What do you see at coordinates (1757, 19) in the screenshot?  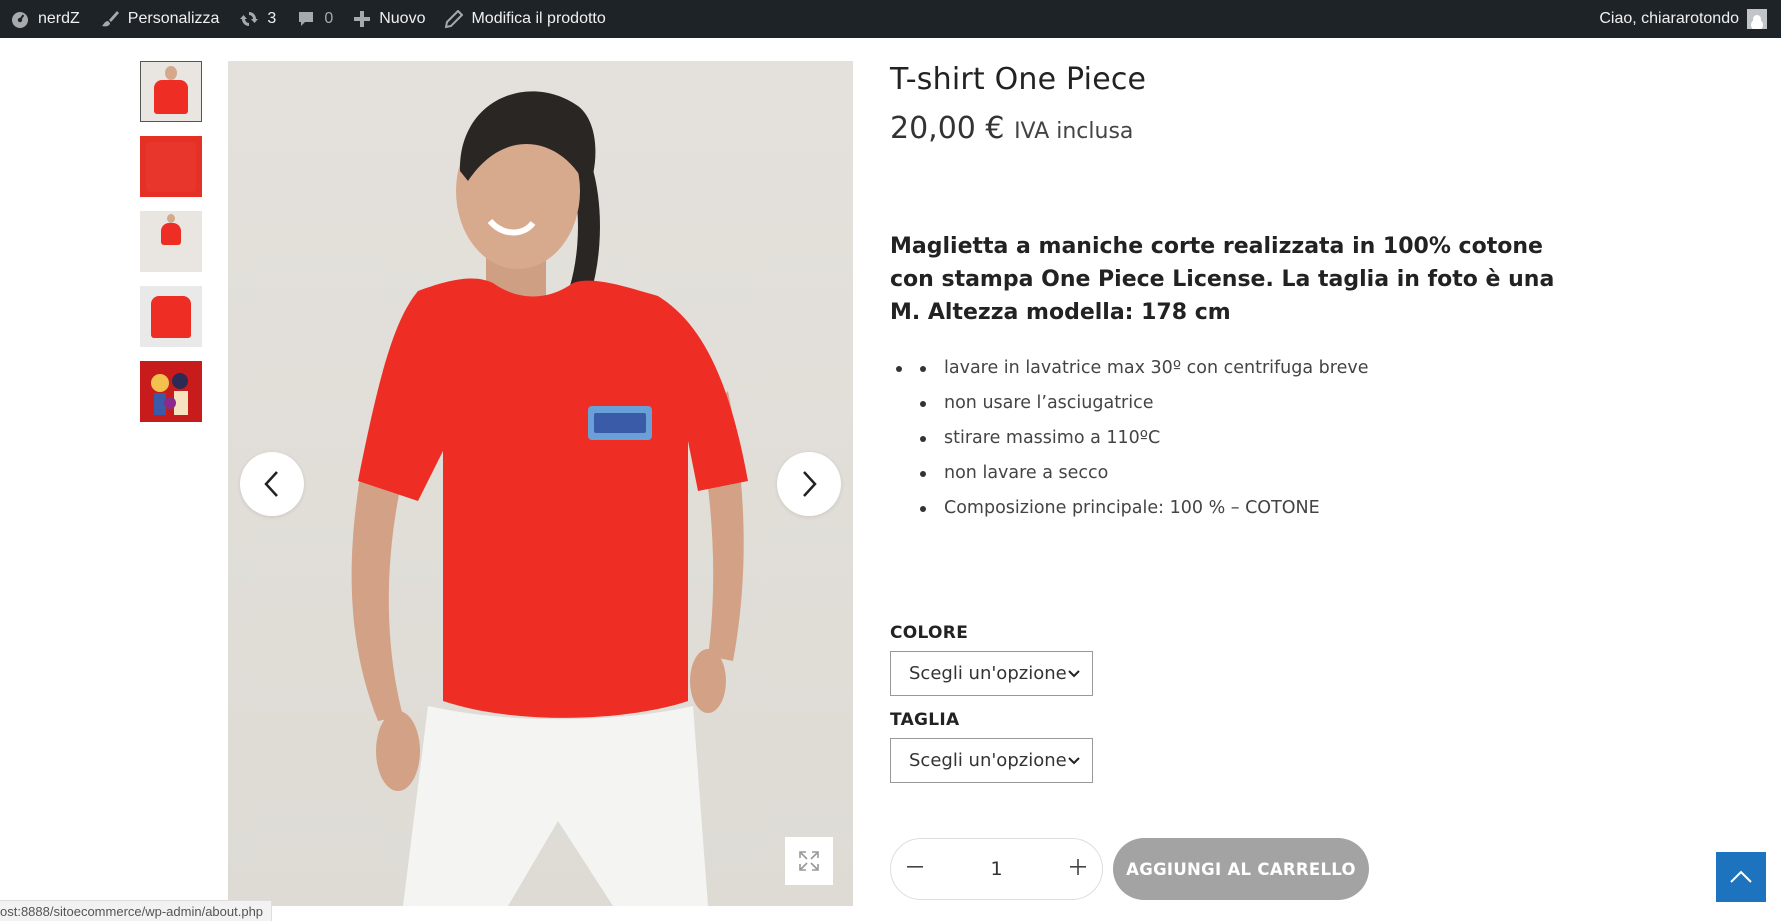 I see `avatar` at bounding box center [1757, 19].